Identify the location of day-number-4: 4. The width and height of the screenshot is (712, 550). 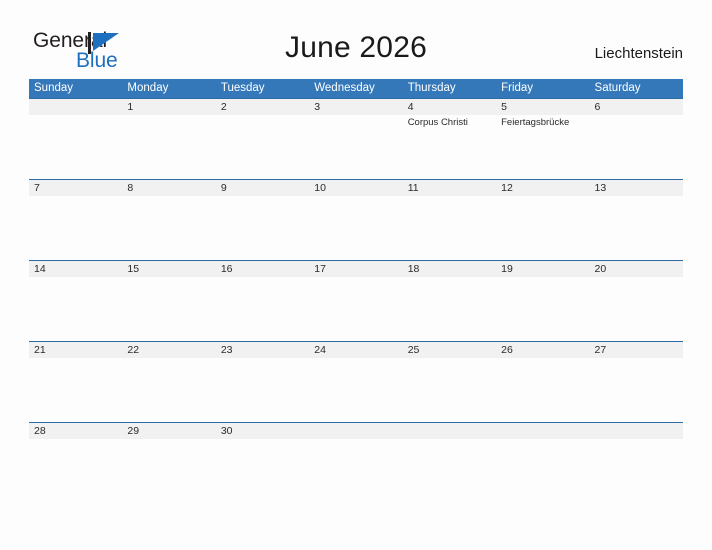
(449, 107).